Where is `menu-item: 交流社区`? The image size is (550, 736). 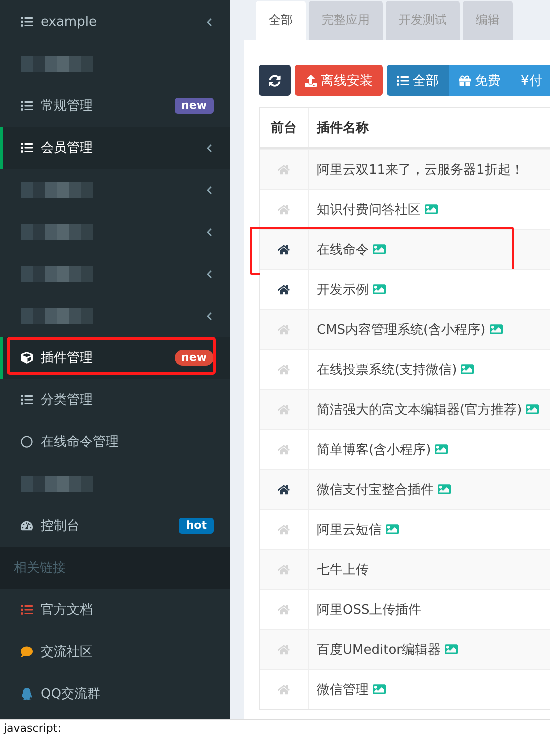 menu-item: 交流社区 is located at coordinates (115, 652).